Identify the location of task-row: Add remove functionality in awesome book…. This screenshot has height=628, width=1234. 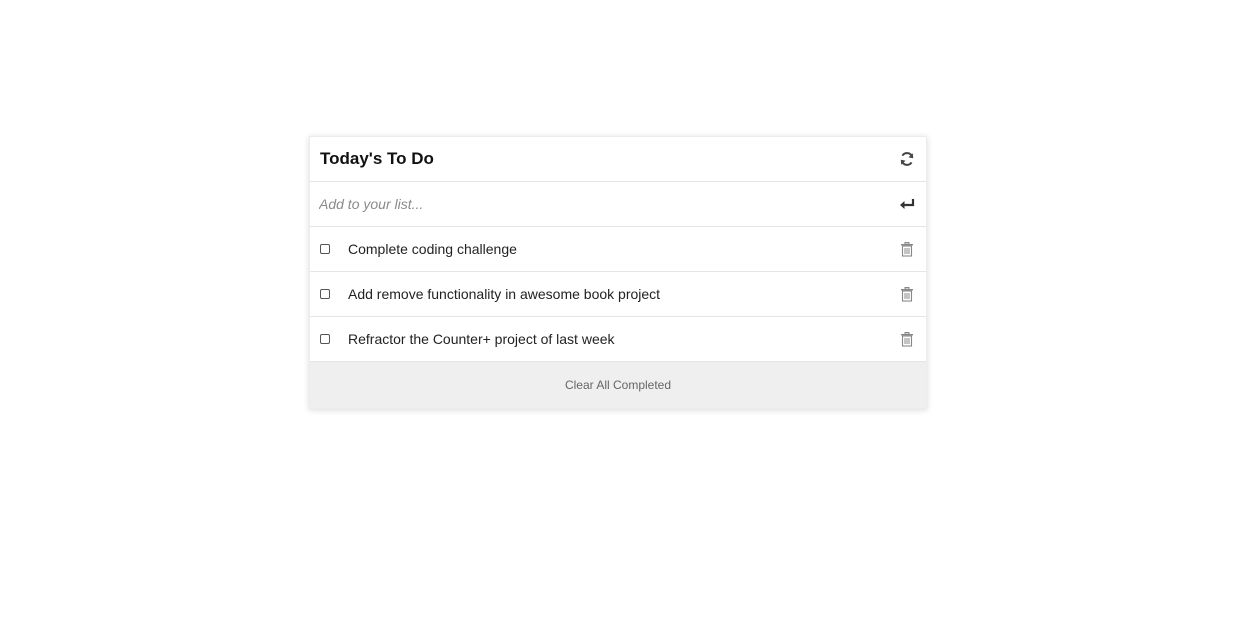
(618, 294).